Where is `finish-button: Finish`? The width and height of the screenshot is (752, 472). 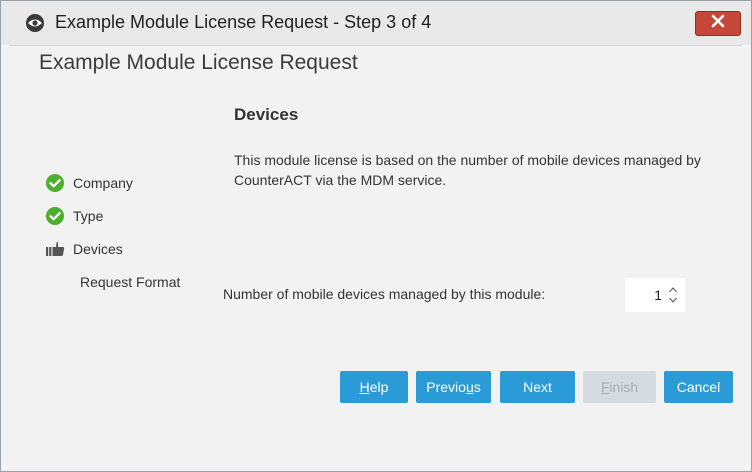
finish-button: Finish is located at coordinates (619, 387).